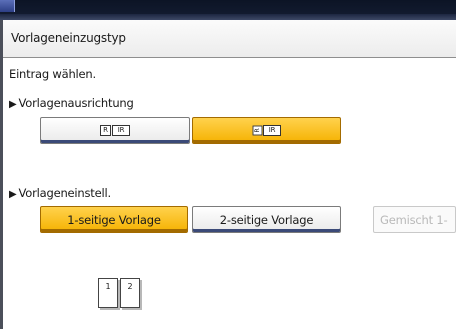 The height and width of the screenshot is (329, 456). I want to click on page-preview-icon: 1, so click(108, 293).